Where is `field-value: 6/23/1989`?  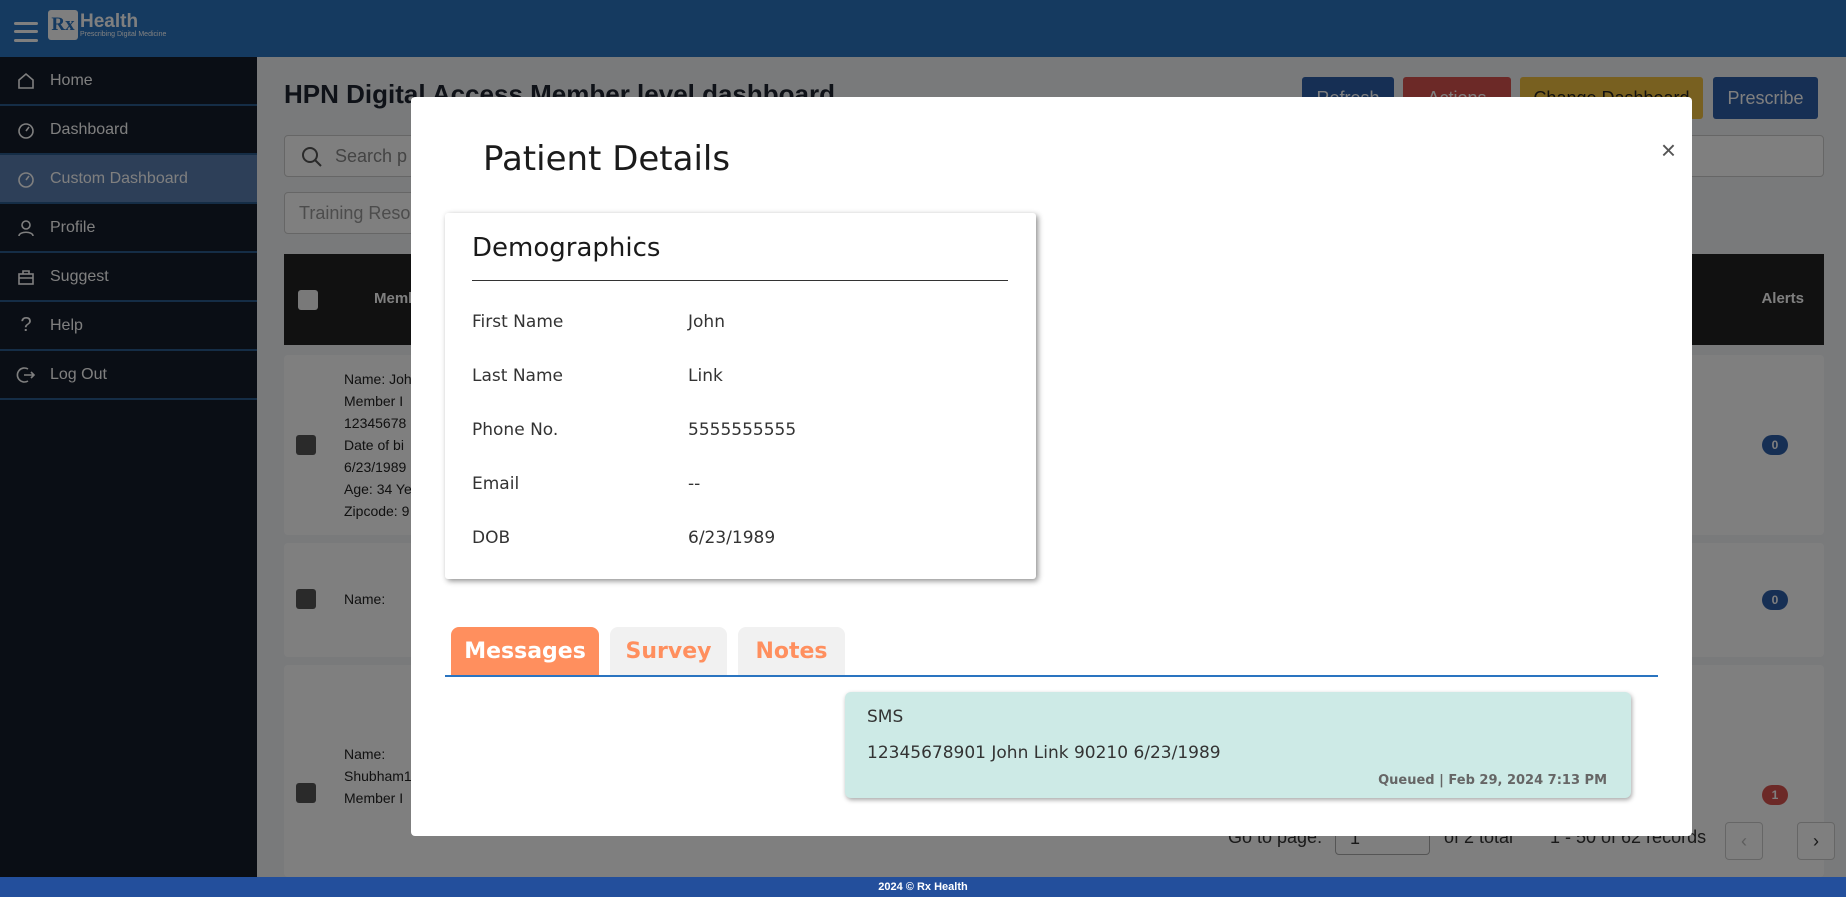 field-value: 6/23/1989 is located at coordinates (732, 538).